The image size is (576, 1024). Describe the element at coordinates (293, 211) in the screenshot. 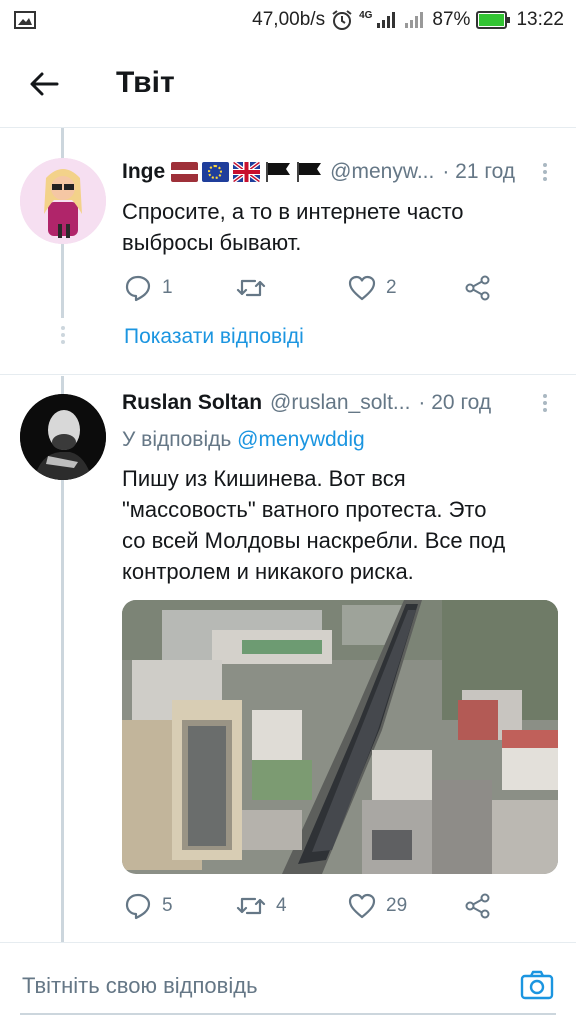

I see `tweet-text-line: Спросите, а то в интернете часто` at that location.